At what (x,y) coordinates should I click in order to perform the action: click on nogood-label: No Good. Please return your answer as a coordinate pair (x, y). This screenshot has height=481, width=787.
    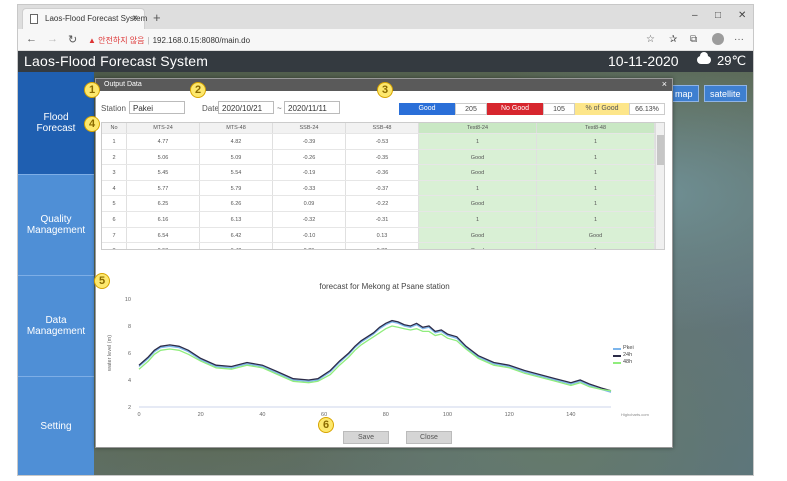
    Looking at the image, I should click on (515, 109).